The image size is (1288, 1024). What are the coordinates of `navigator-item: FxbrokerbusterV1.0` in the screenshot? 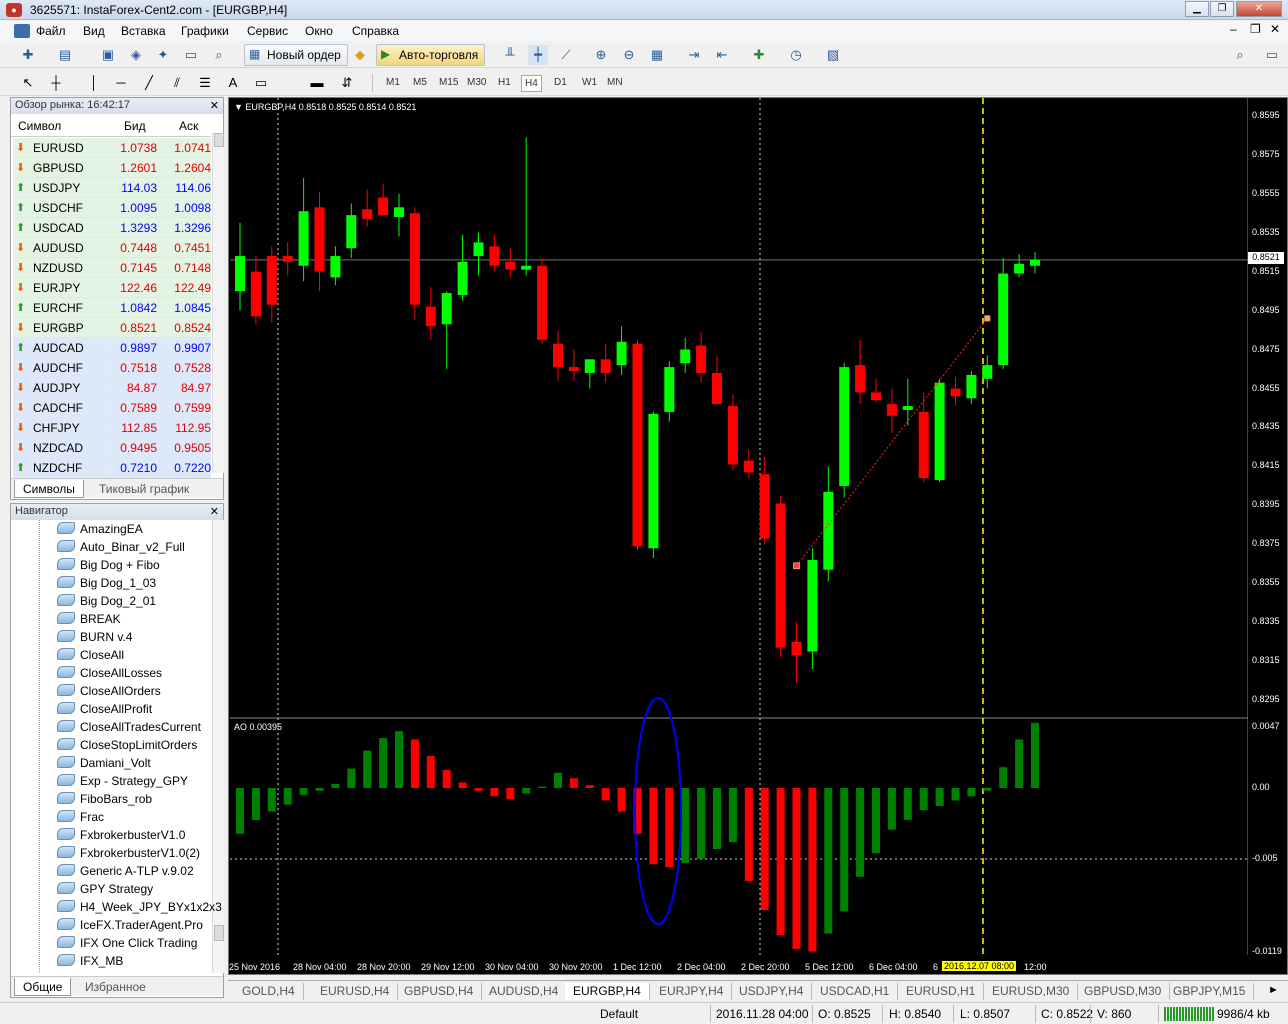 It's located at (121, 837).